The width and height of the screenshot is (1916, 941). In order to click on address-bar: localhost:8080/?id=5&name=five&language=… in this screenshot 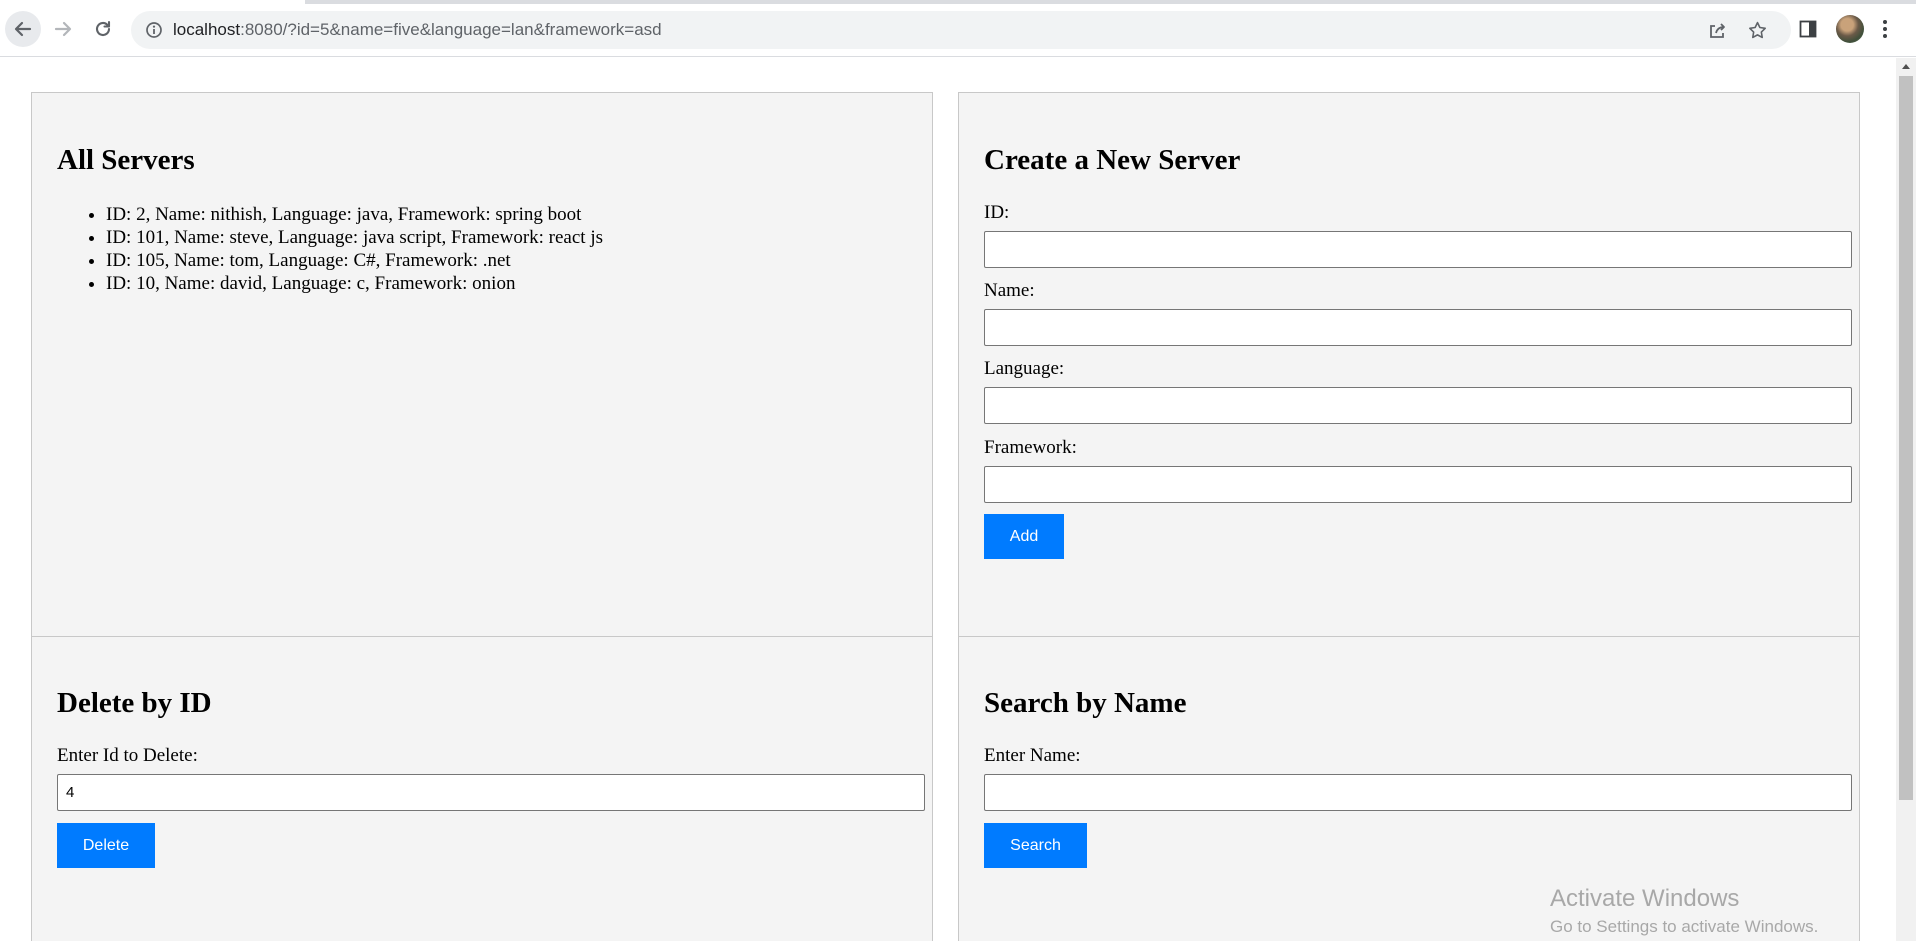, I will do `click(961, 30)`.